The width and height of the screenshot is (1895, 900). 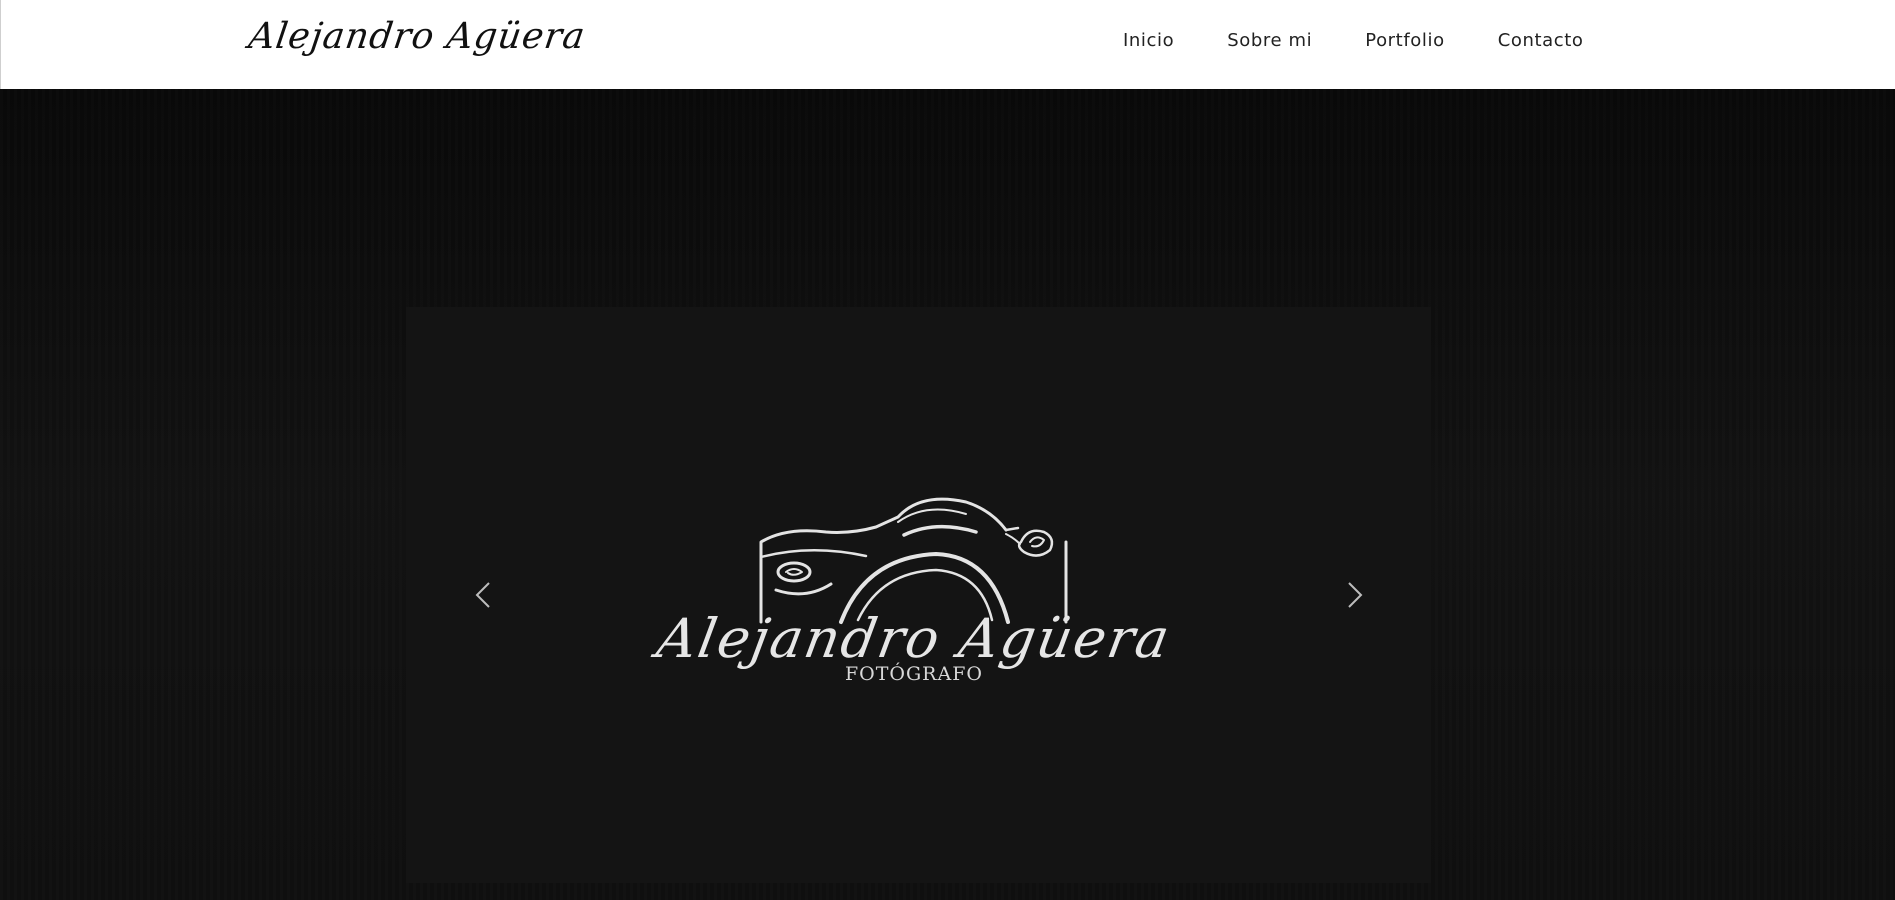 What do you see at coordinates (1404, 40) in the screenshot?
I see `nav-item-portfolio: Portfolio` at bounding box center [1404, 40].